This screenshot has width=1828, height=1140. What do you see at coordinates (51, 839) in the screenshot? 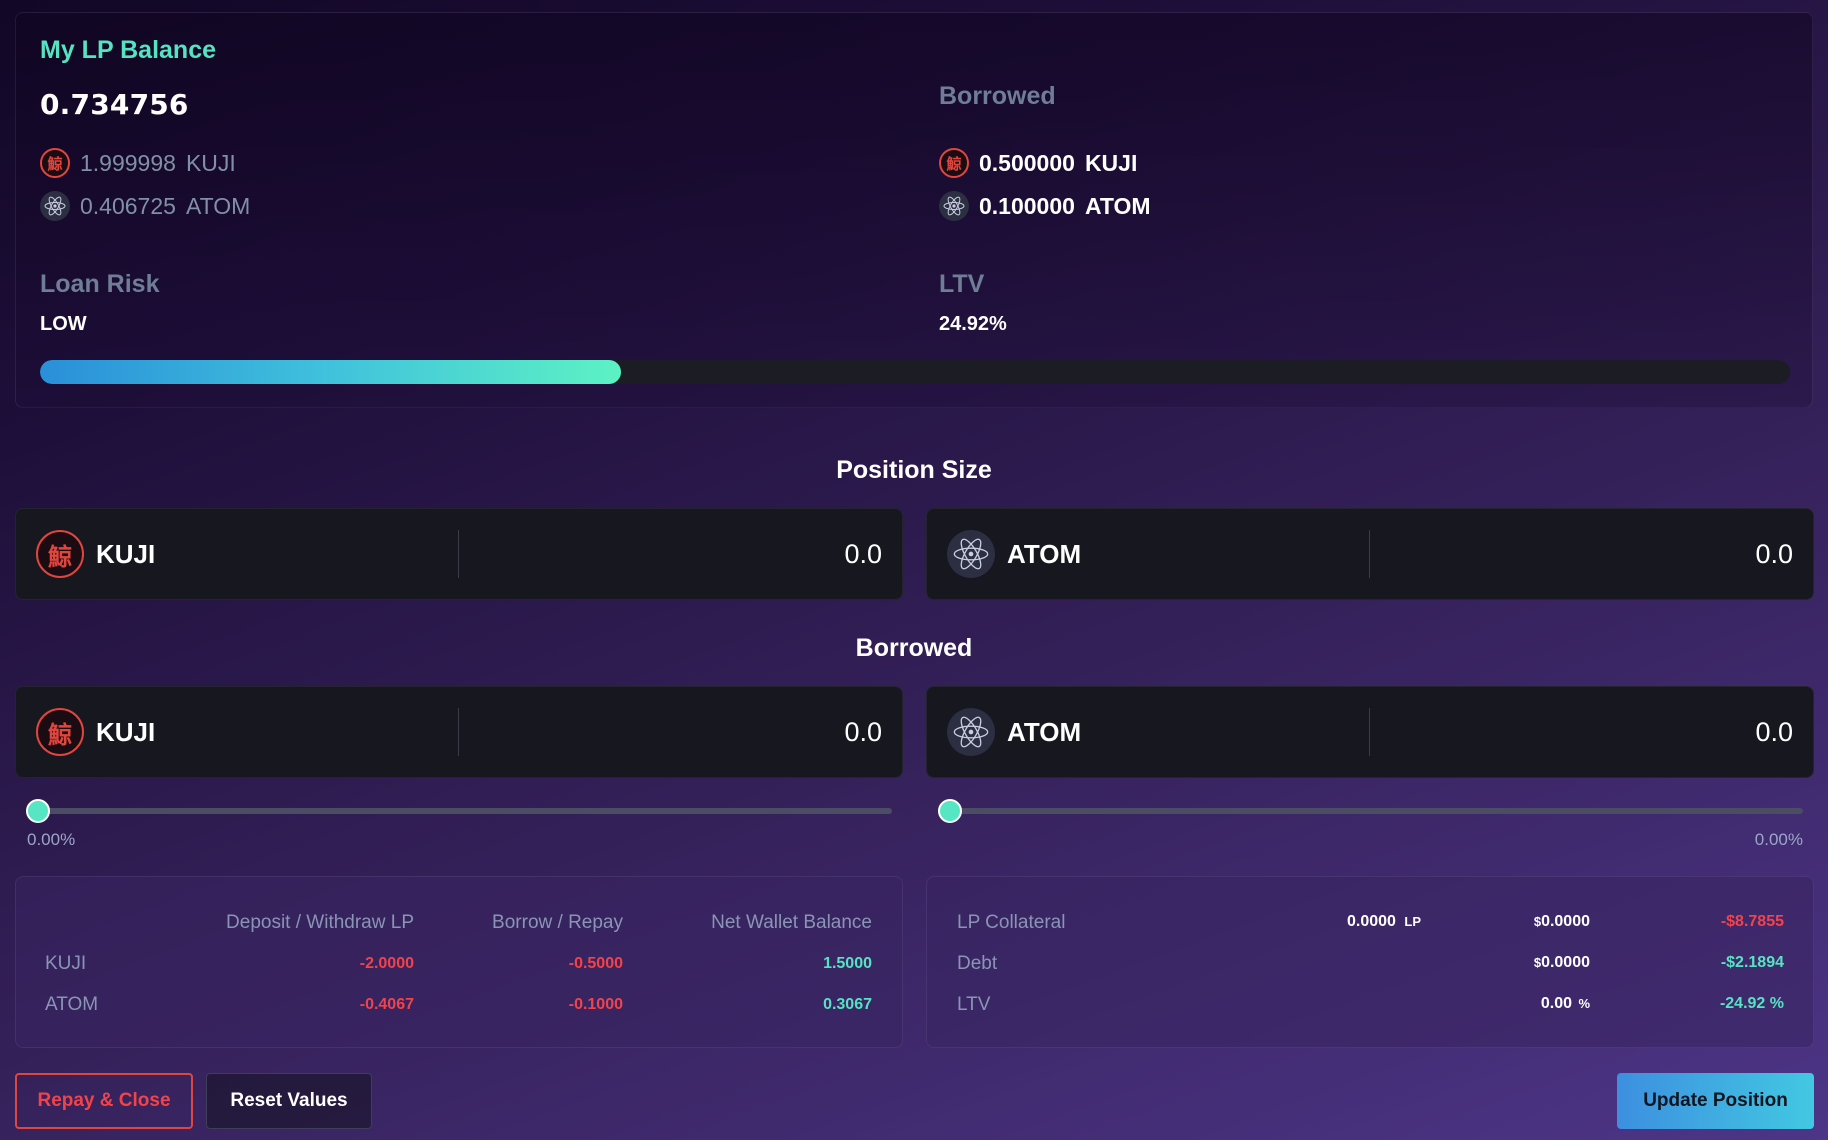
I see `borrow-kuji-slider-percent: 0.00%` at bounding box center [51, 839].